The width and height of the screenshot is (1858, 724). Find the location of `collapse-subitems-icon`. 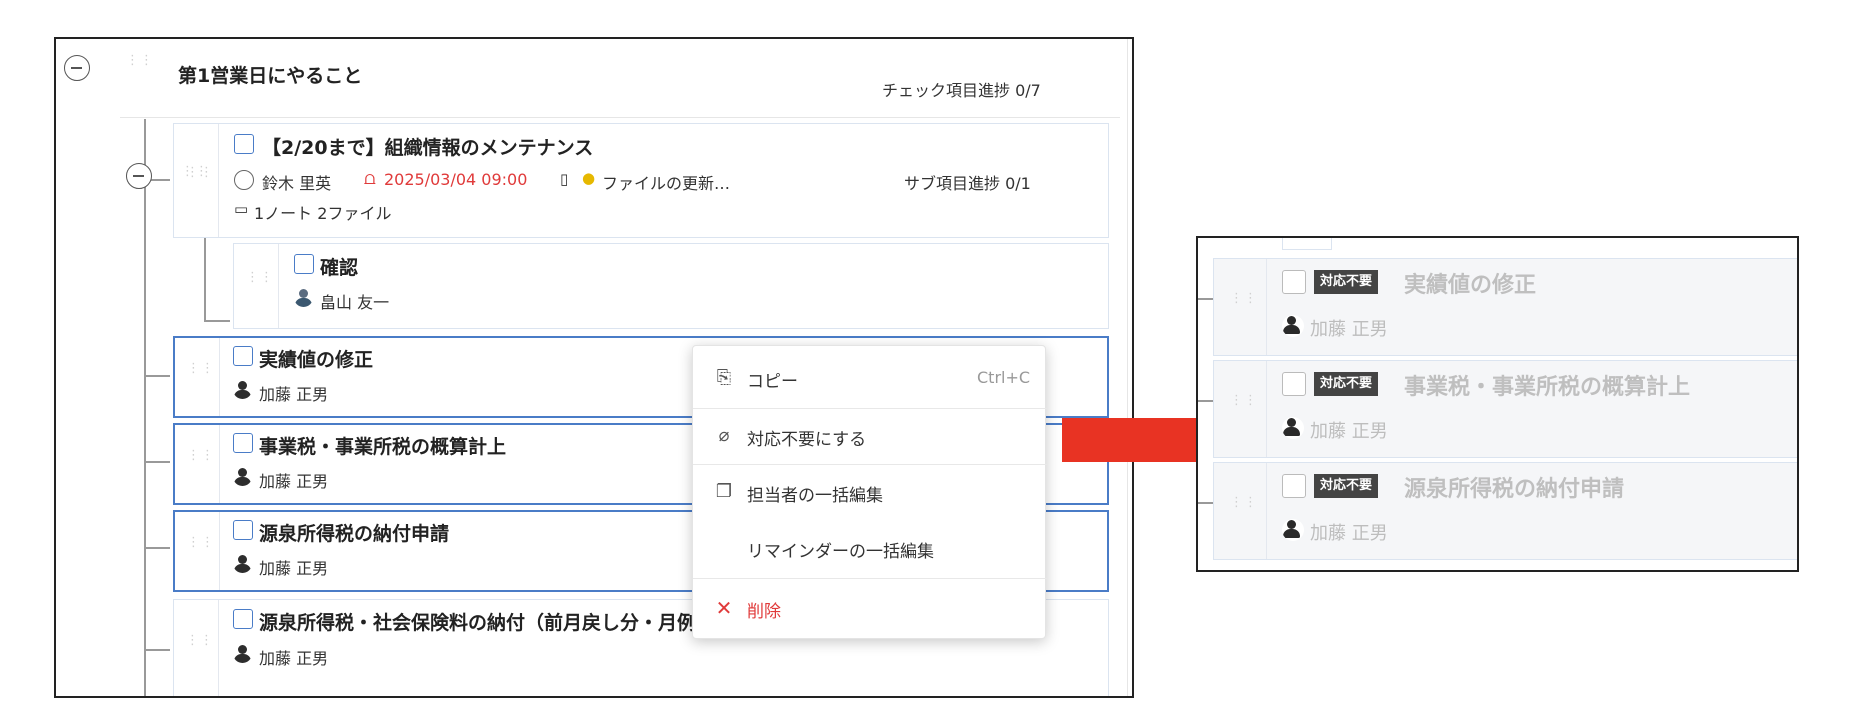

collapse-subitems-icon is located at coordinates (139, 176).